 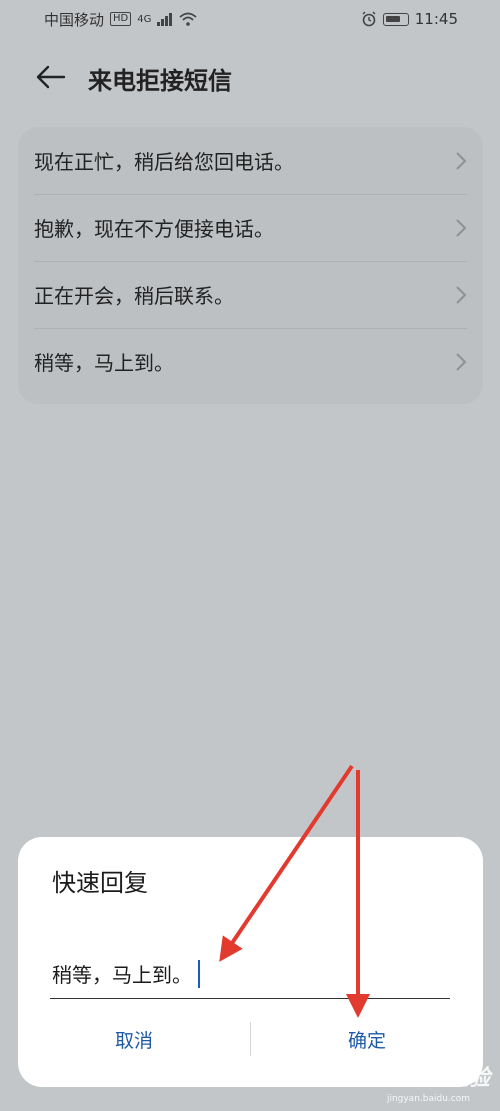 I want to click on status-right: 11:45, so click(x=409, y=19).